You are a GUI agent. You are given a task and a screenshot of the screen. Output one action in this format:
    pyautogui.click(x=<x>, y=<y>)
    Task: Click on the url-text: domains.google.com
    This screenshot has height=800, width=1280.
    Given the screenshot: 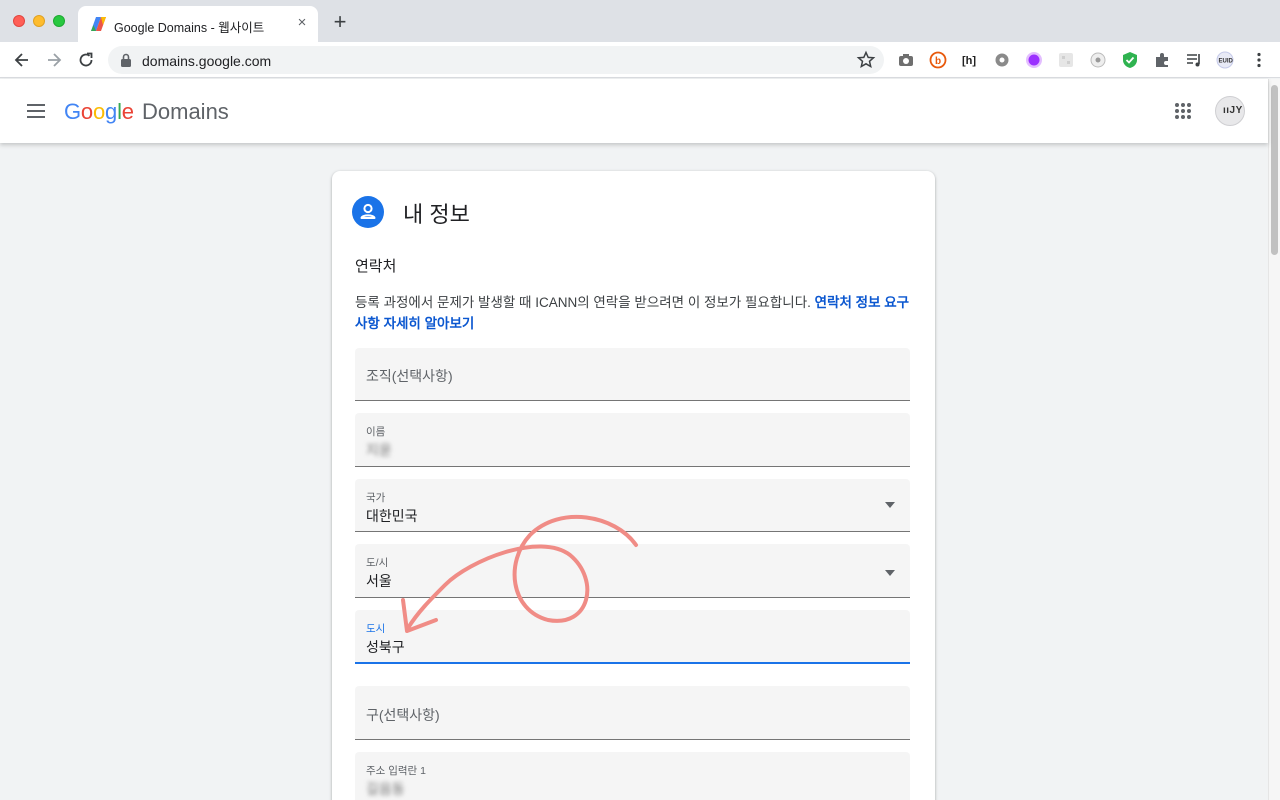 What is the action you would take?
    pyautogui.click(x=207, y=61)
    